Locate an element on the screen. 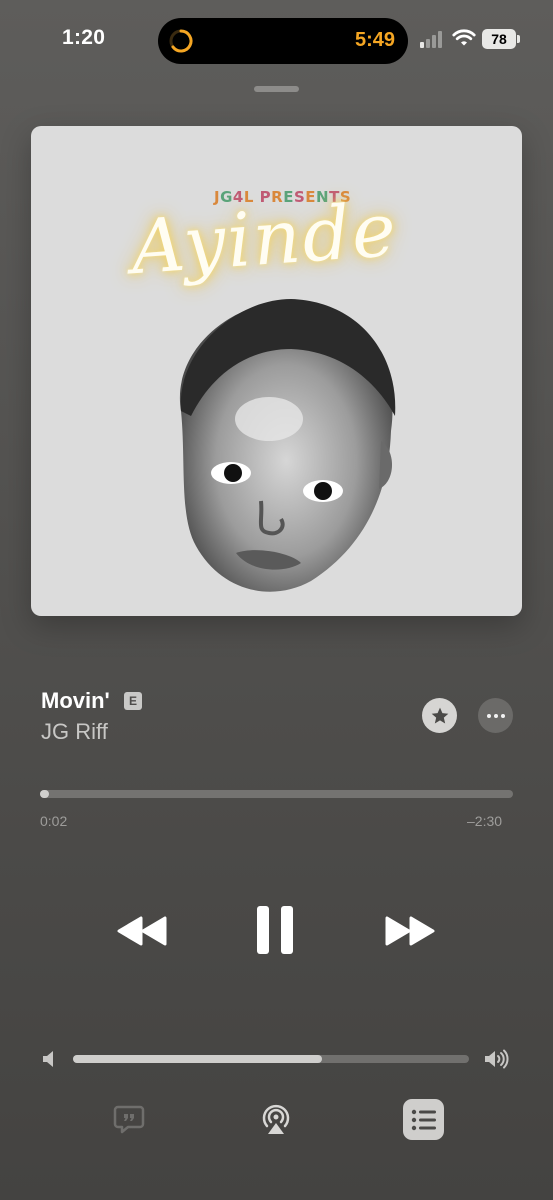 The width and height of the screenshot is (553, 1200). quote-bubble-icon is located at coordinates (129, 1119).